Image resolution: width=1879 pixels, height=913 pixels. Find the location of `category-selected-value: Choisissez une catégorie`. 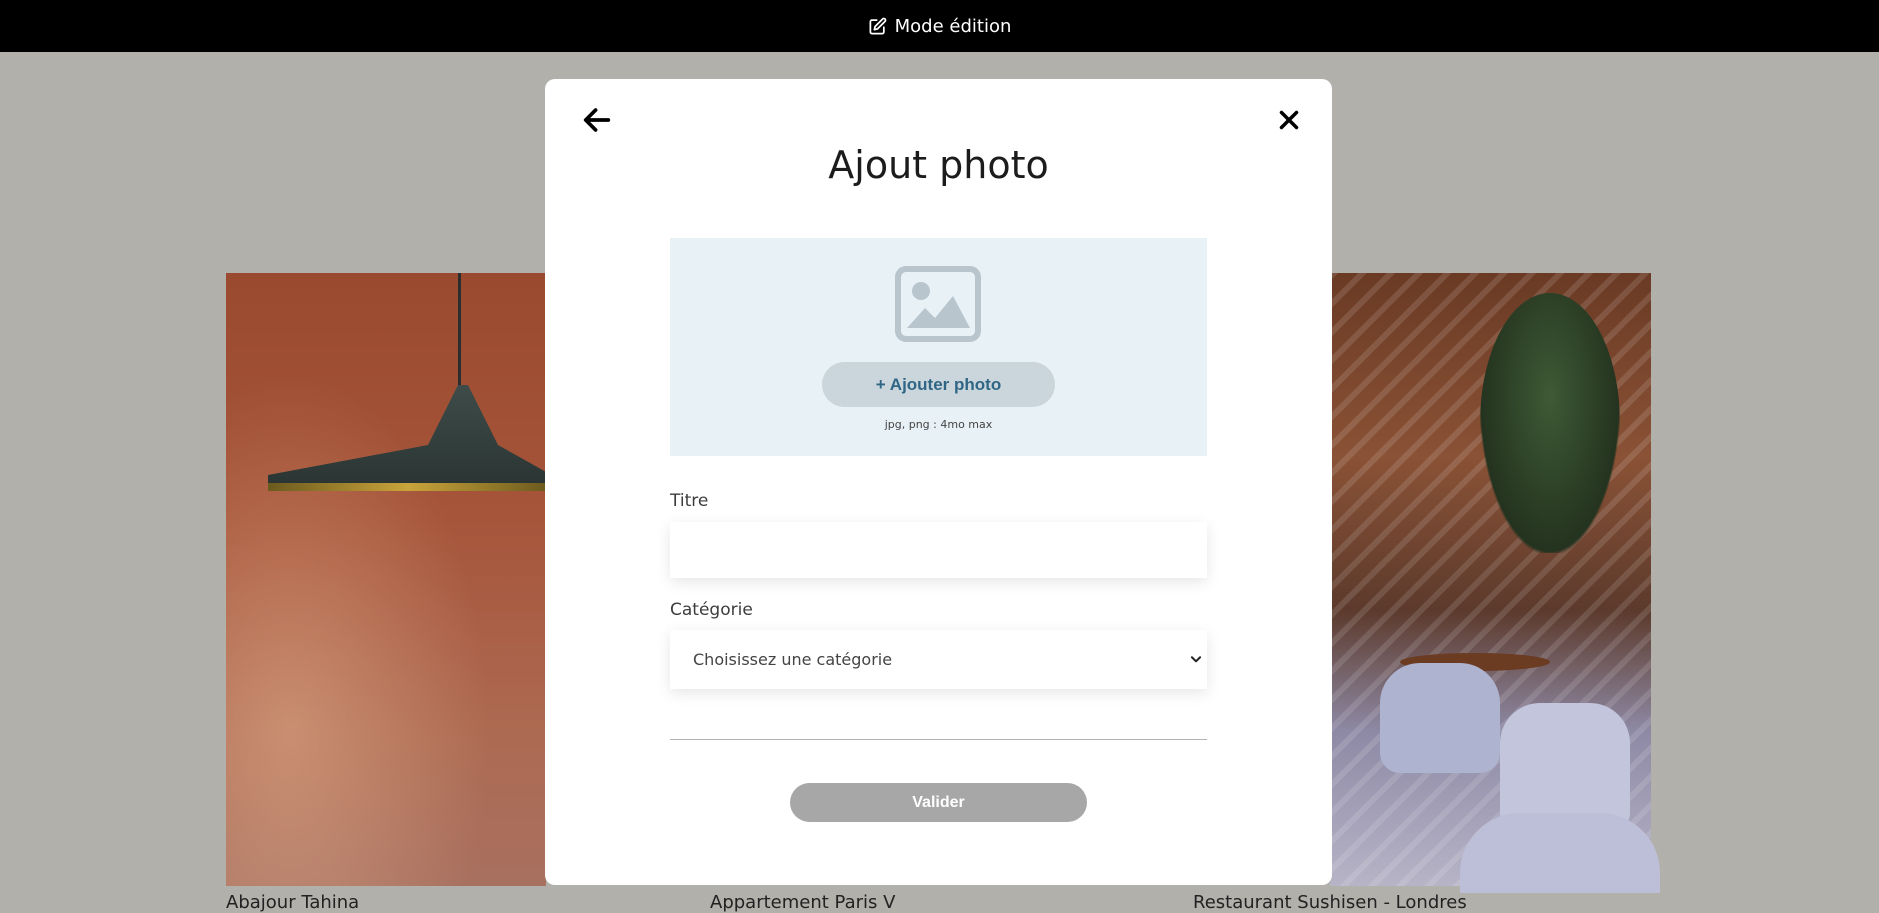

category-selected-value: Choisissez une catégorie is located at coordinates (793, 659).